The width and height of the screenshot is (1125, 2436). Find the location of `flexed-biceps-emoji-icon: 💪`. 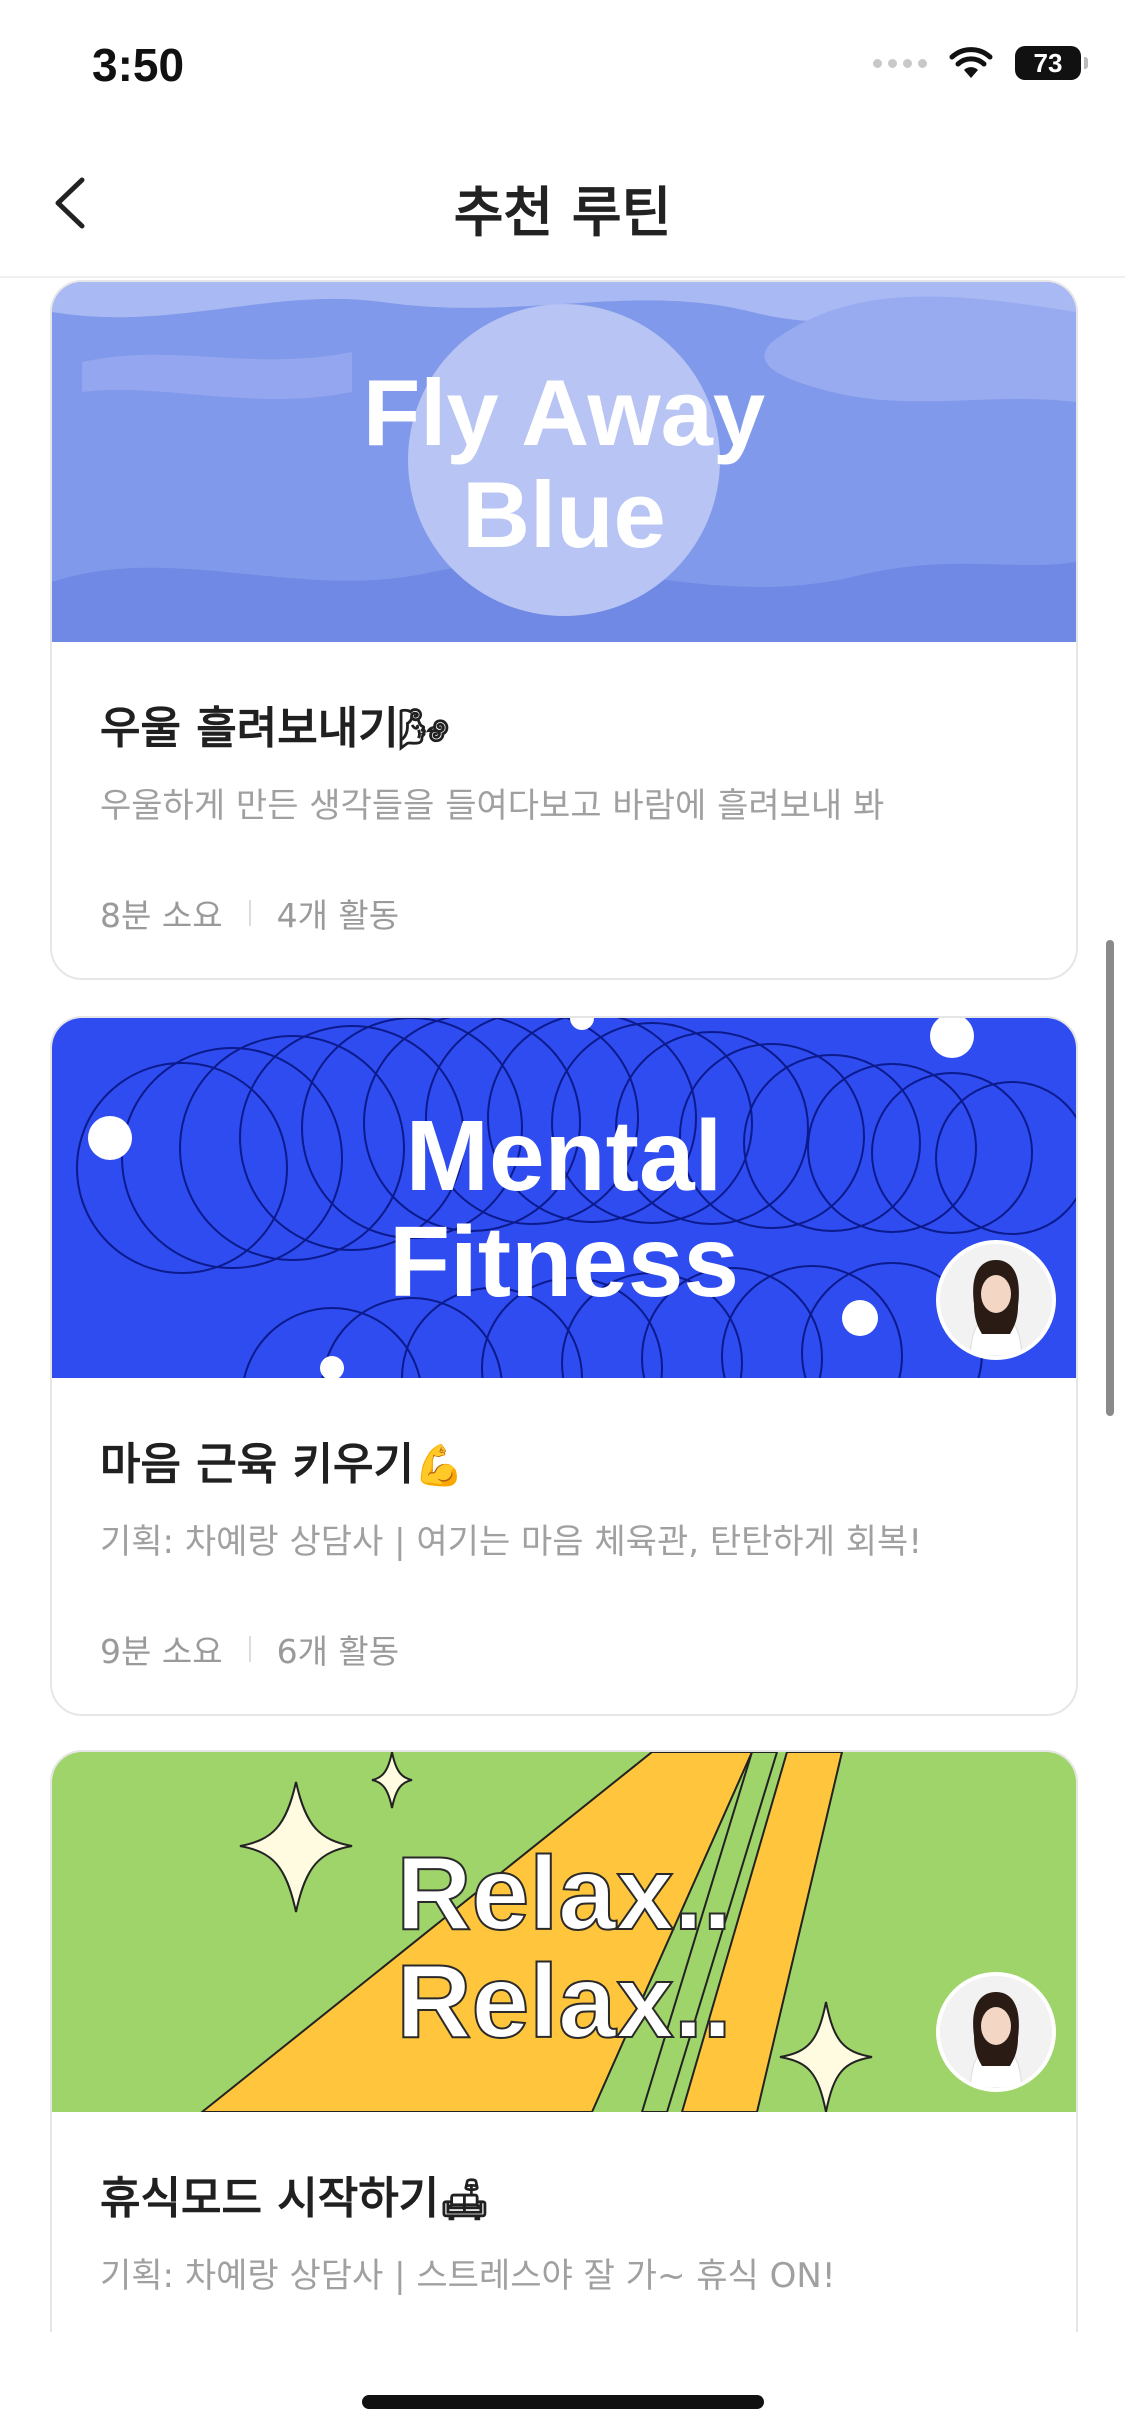

flexed-biceps-emoji-icon: 💪 is located at coordinates (439, 1466).